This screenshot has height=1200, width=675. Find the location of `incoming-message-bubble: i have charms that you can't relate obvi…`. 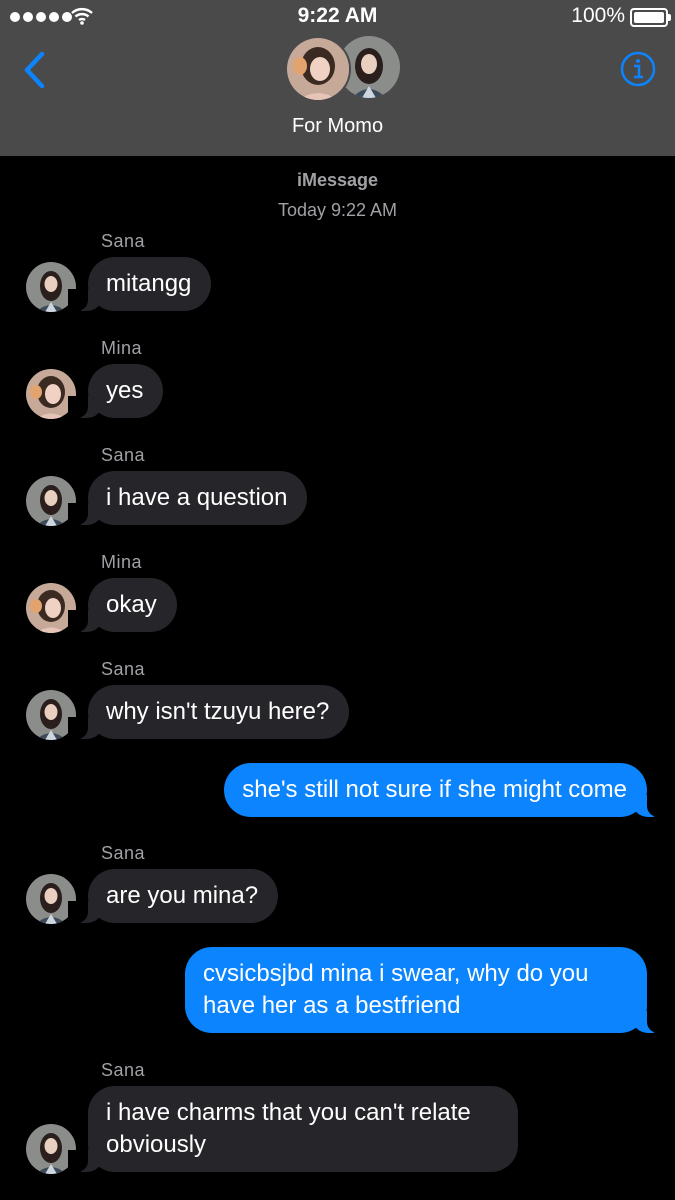

incoming-message-bubble: i have charms that you can't relate obvi… is located at coordinates (293, 1129).